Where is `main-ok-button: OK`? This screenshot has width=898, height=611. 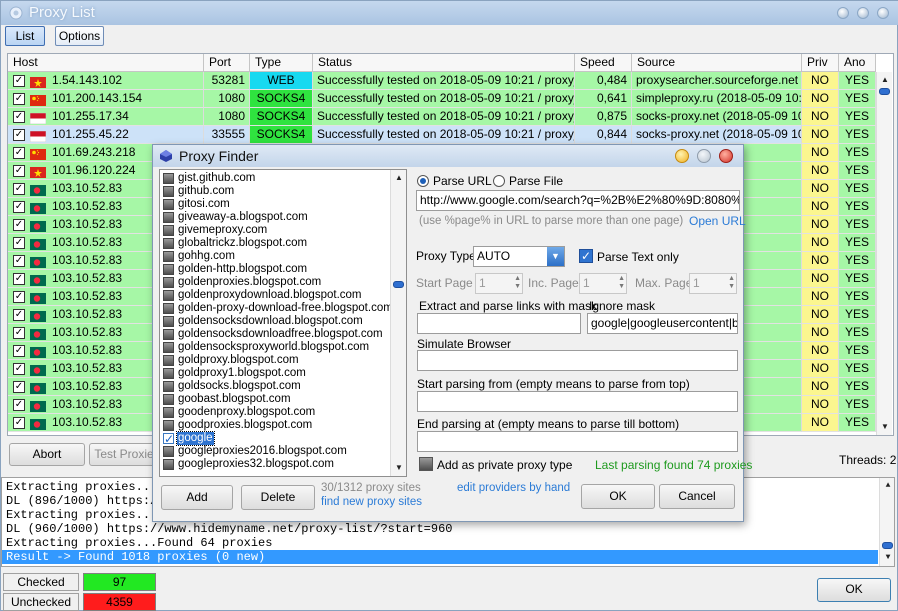
main-ok-button: OK is located at coordinates (854, 590).